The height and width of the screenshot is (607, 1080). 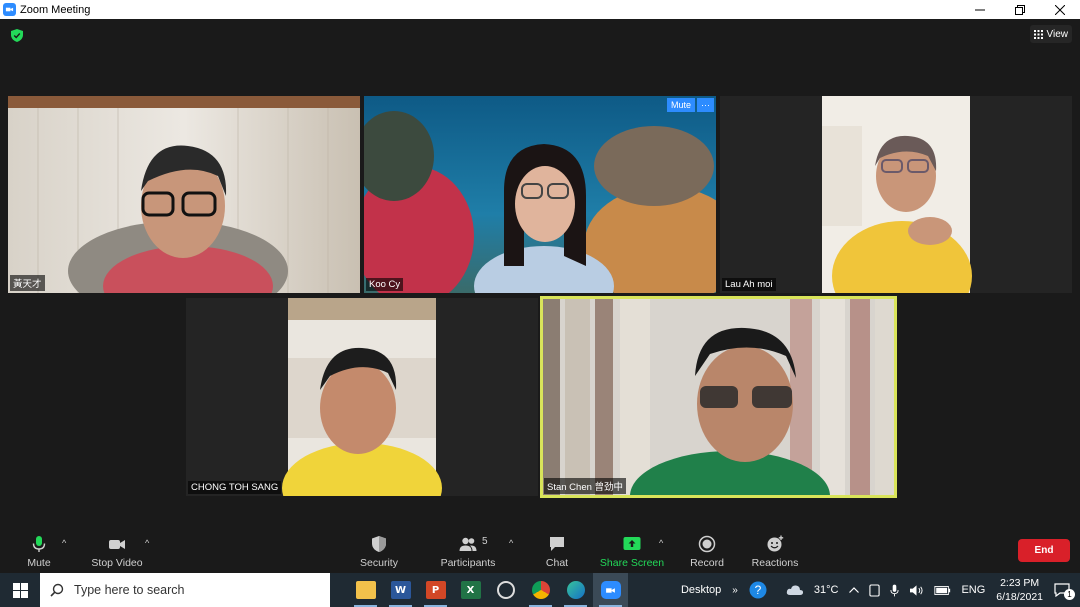 What do you see at coordinates (147, 543) in the screenshot?
I see `video-options-chevron-icon: ^` at bounding box center [147, 543].